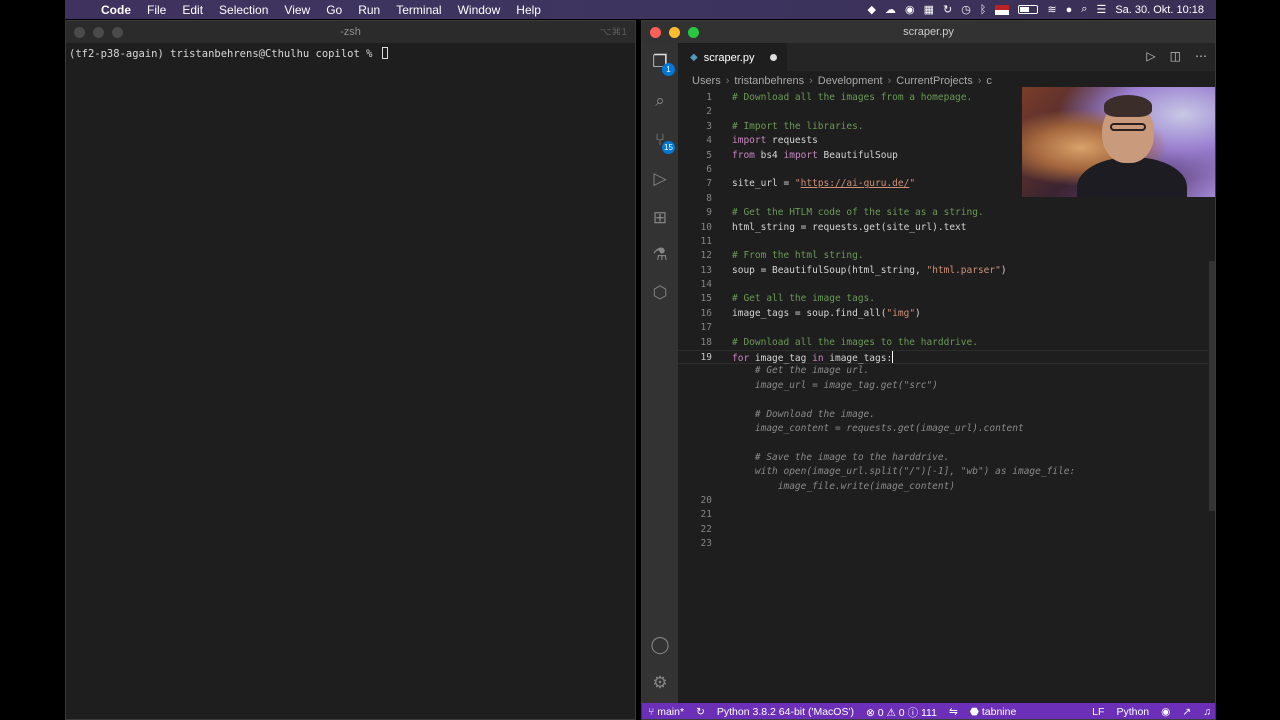  What do you see at coordinates (729, 57) in the screenshot?
I see `tab-label: scraper.py` at bounding box center [729, 57].